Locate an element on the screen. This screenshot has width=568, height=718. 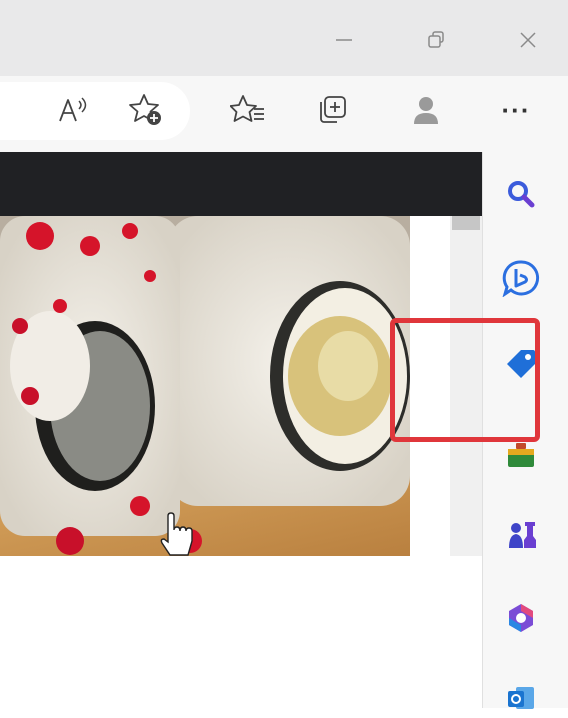
read-aloud-icon is located at coordinates (73, 109).